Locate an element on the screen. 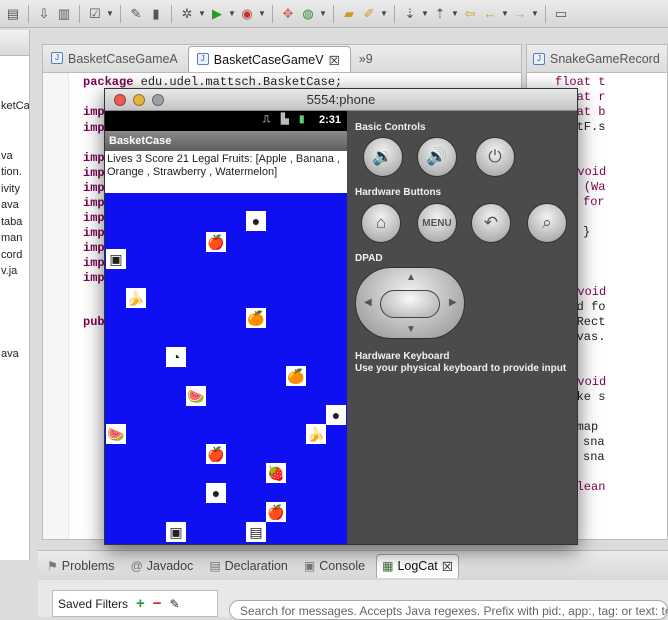 The image size is (668, 620). minimize-window-icon is located at coordinates (139, 100).